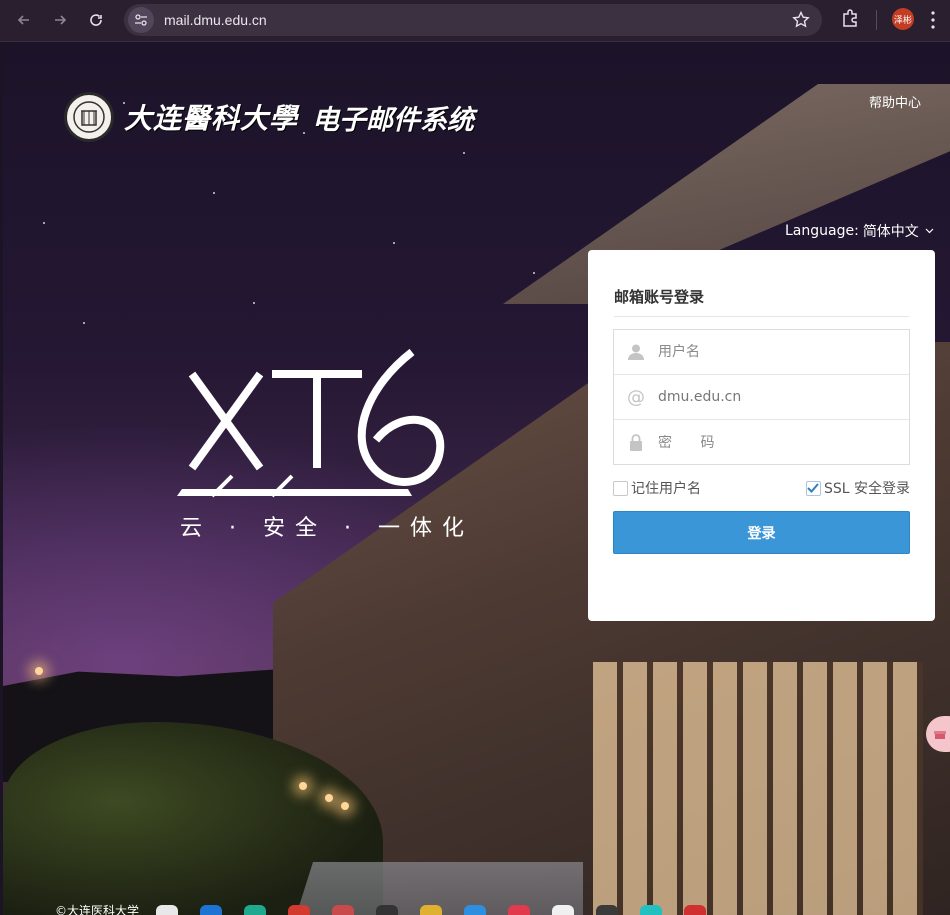 The width and height of the screenshot is (950, 915). I want to click on remember-username-checkbox, so click(620, 488).